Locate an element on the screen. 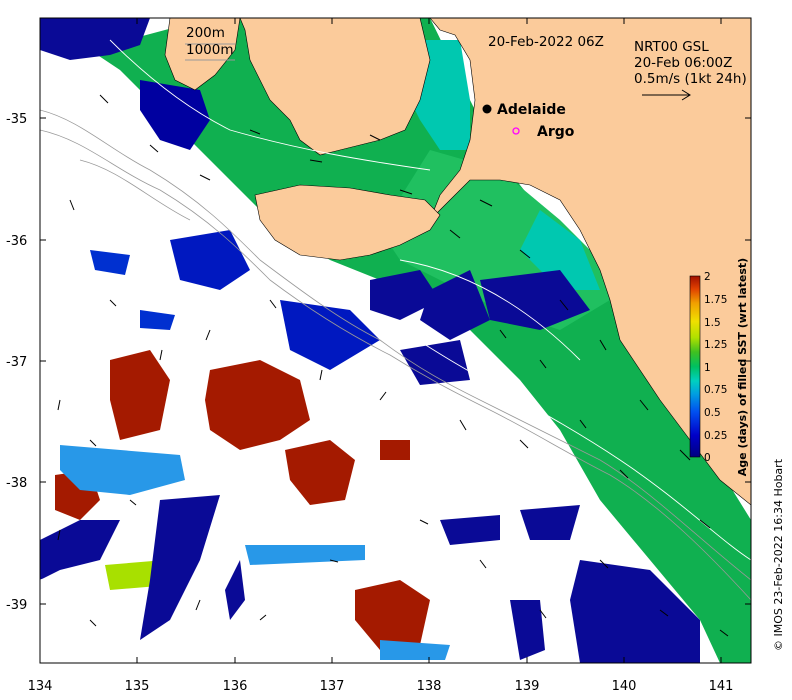 Image resolution: width=792 pixels, height=700 pixels. x-tick-label: 137 is located at coordinates (332, 686).